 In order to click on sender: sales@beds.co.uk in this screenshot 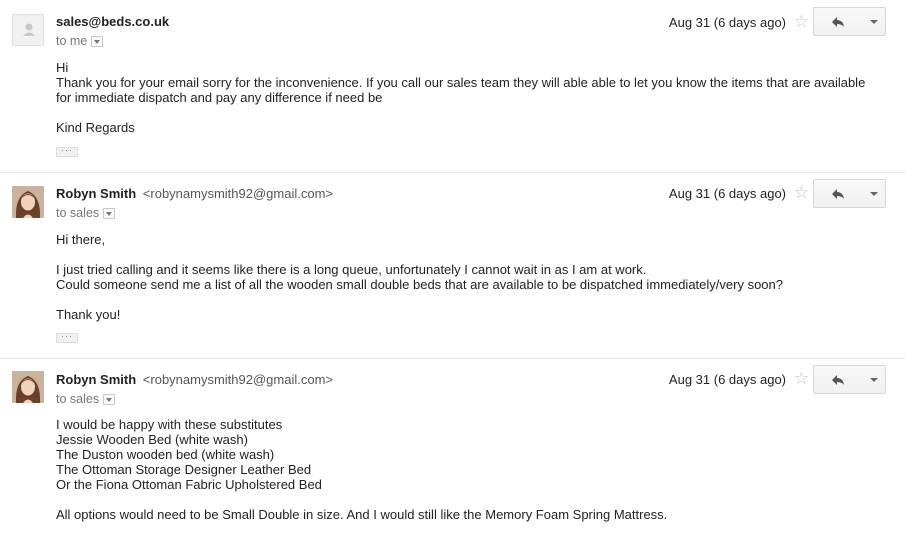, I will do `click(112, 21)`.